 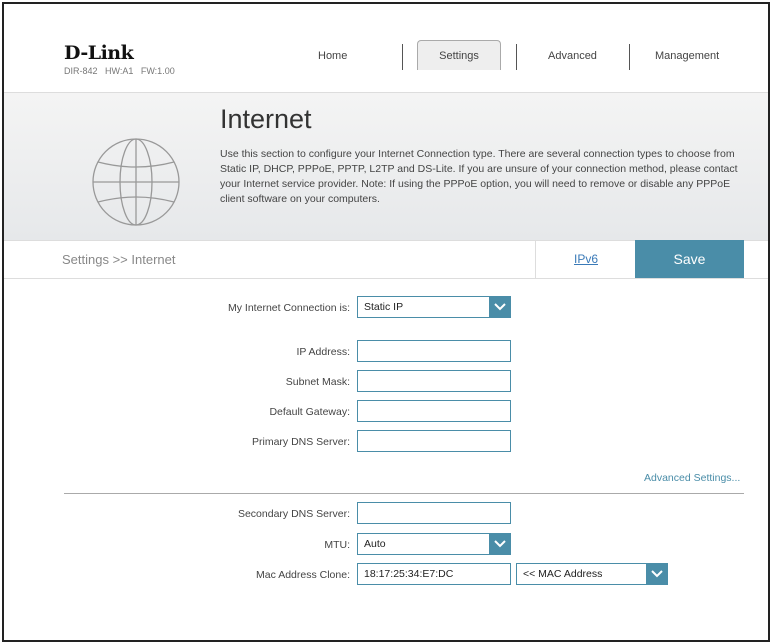 I want to click on mac-address-select-value: << MAC Address, so click(x=563, y=574).